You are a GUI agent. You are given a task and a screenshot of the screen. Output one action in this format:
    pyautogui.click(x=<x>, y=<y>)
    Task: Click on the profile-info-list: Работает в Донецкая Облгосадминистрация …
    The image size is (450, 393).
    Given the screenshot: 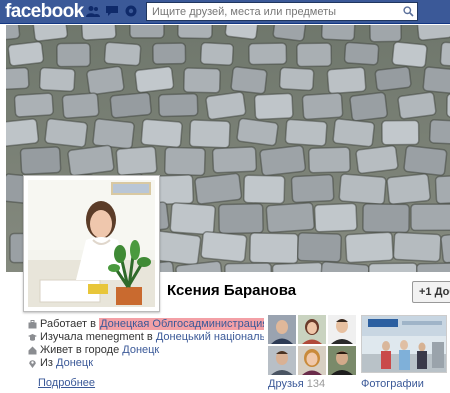 What is the action you would take?
    pyautogui.click(x=146, y=344)
    